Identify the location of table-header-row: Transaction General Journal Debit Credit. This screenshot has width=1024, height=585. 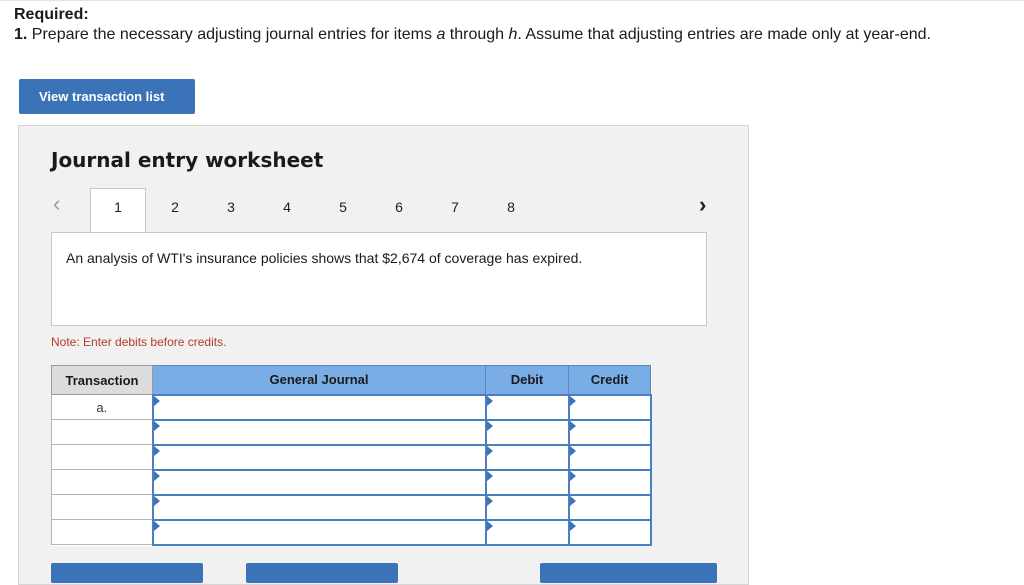
(351, 380).